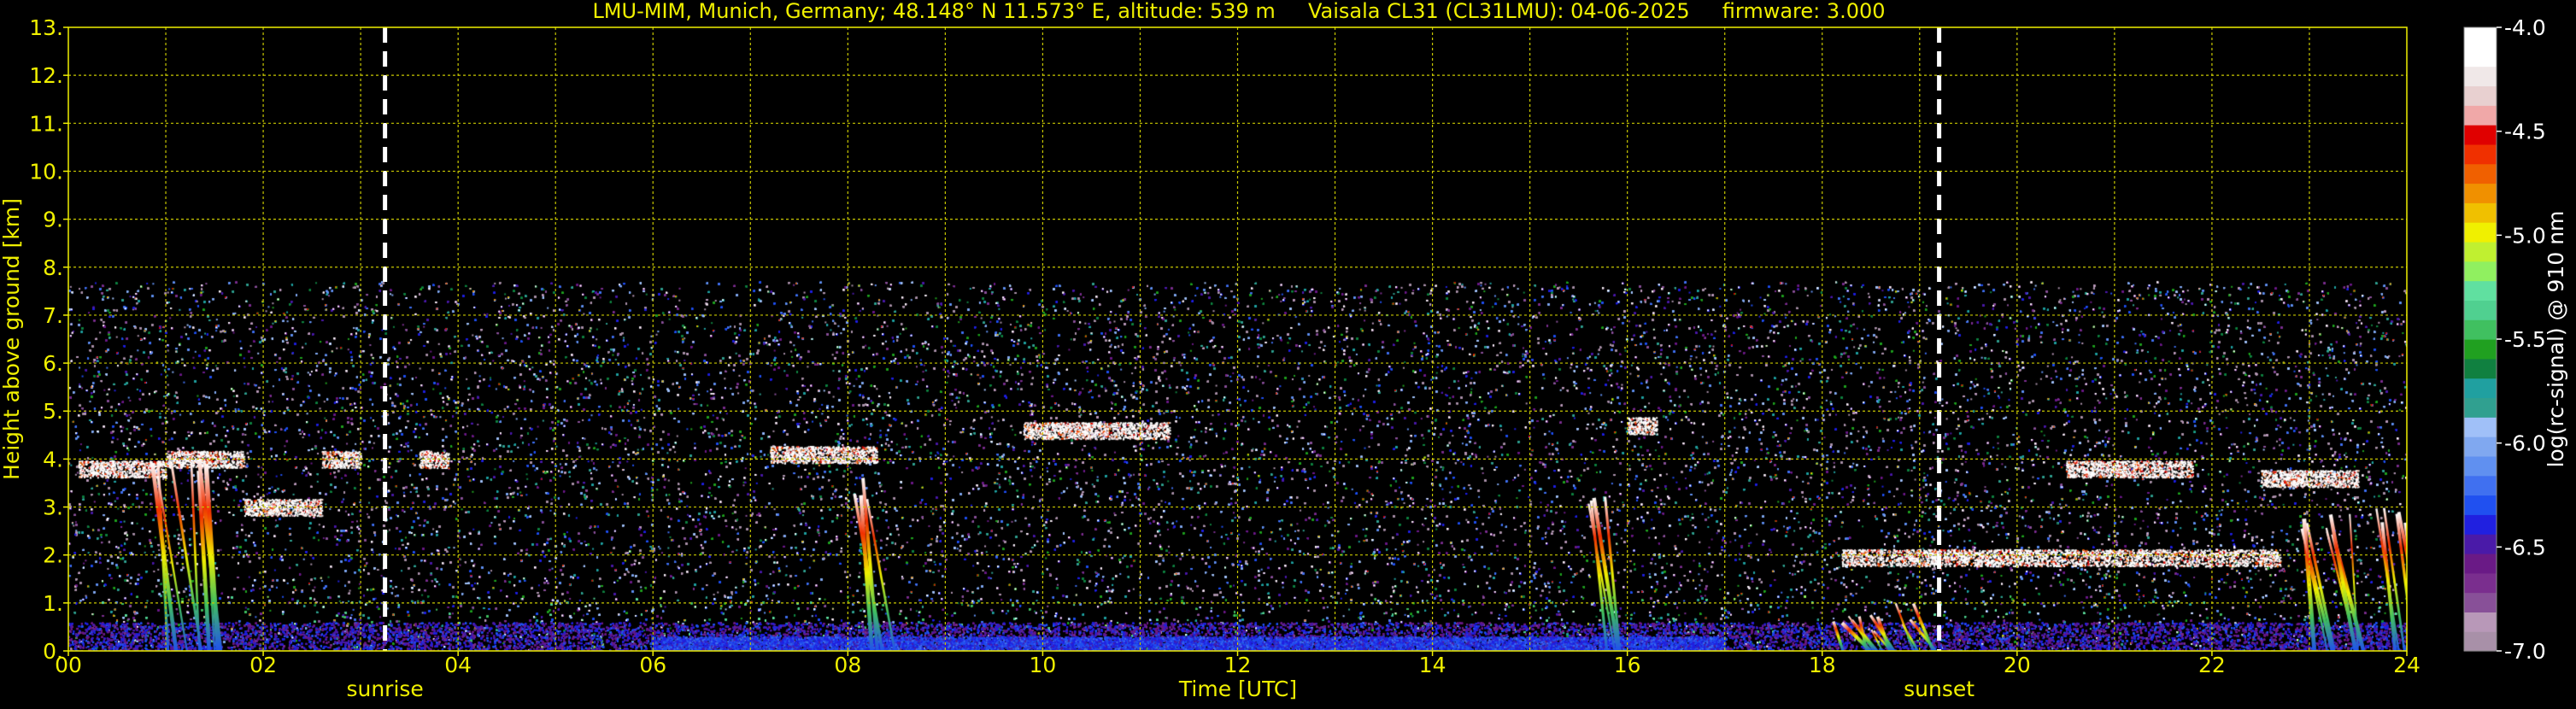 The height and width of the screenshot is (709, 2576). What do you see at coordinates (53, 508) in the screenshot?
I see `y-tick-label: 3.` at bounding box center [53, 508].